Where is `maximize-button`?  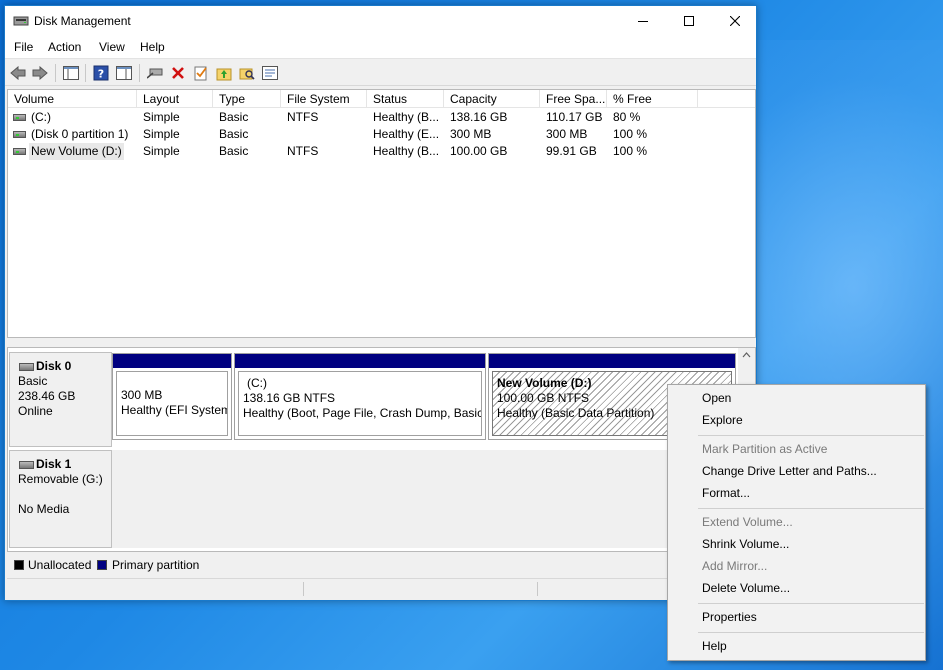
maximize-button is located at coordinates (689, 21).